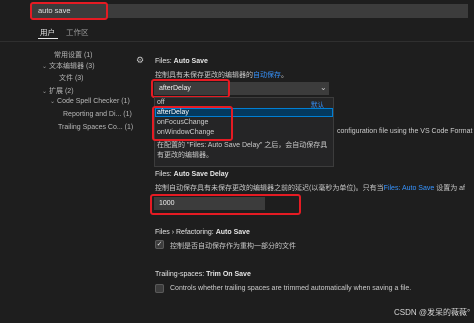 The width and height of the screenshot is (474, 323). What do you see at coordinates (77, 32) in the screenshot?
I see `tab-workspace: 工作区` at bounding box center [77, 32].